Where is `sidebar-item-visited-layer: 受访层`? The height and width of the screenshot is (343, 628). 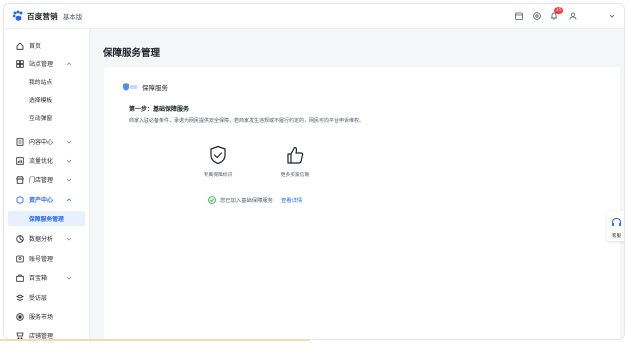
sidebar-item-visited-layer: 受访层 is located at coordinates (47, 297).